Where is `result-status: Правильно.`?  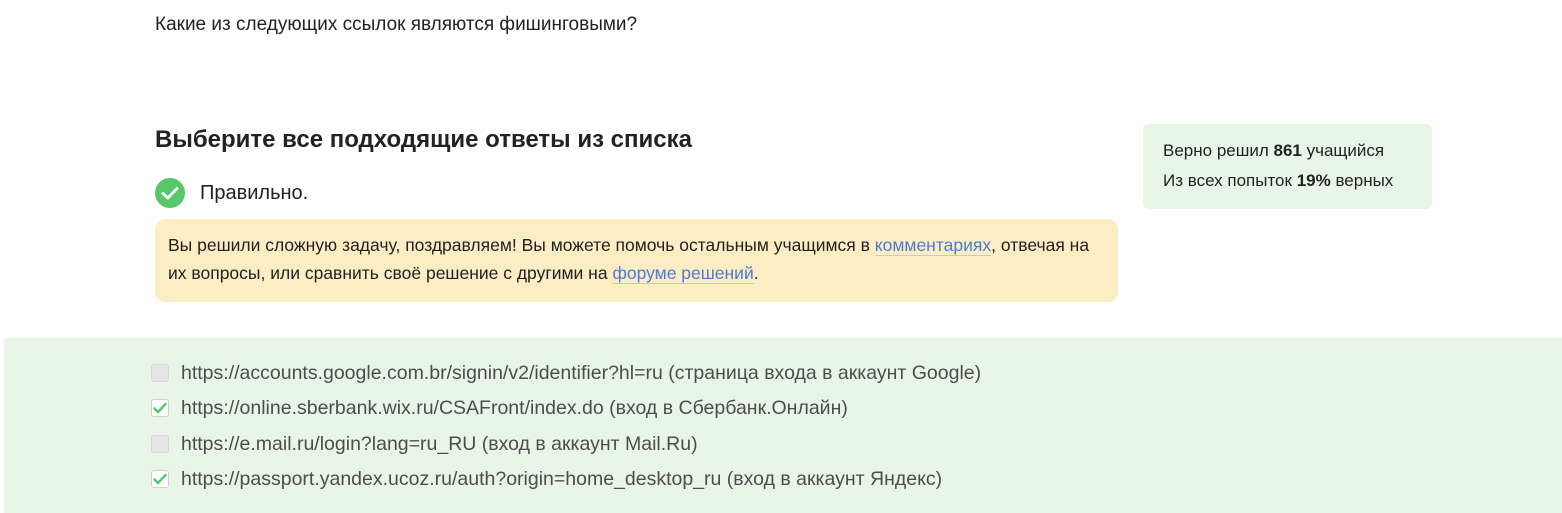 result-status: Правильно. is located at coordinates (231, 193).